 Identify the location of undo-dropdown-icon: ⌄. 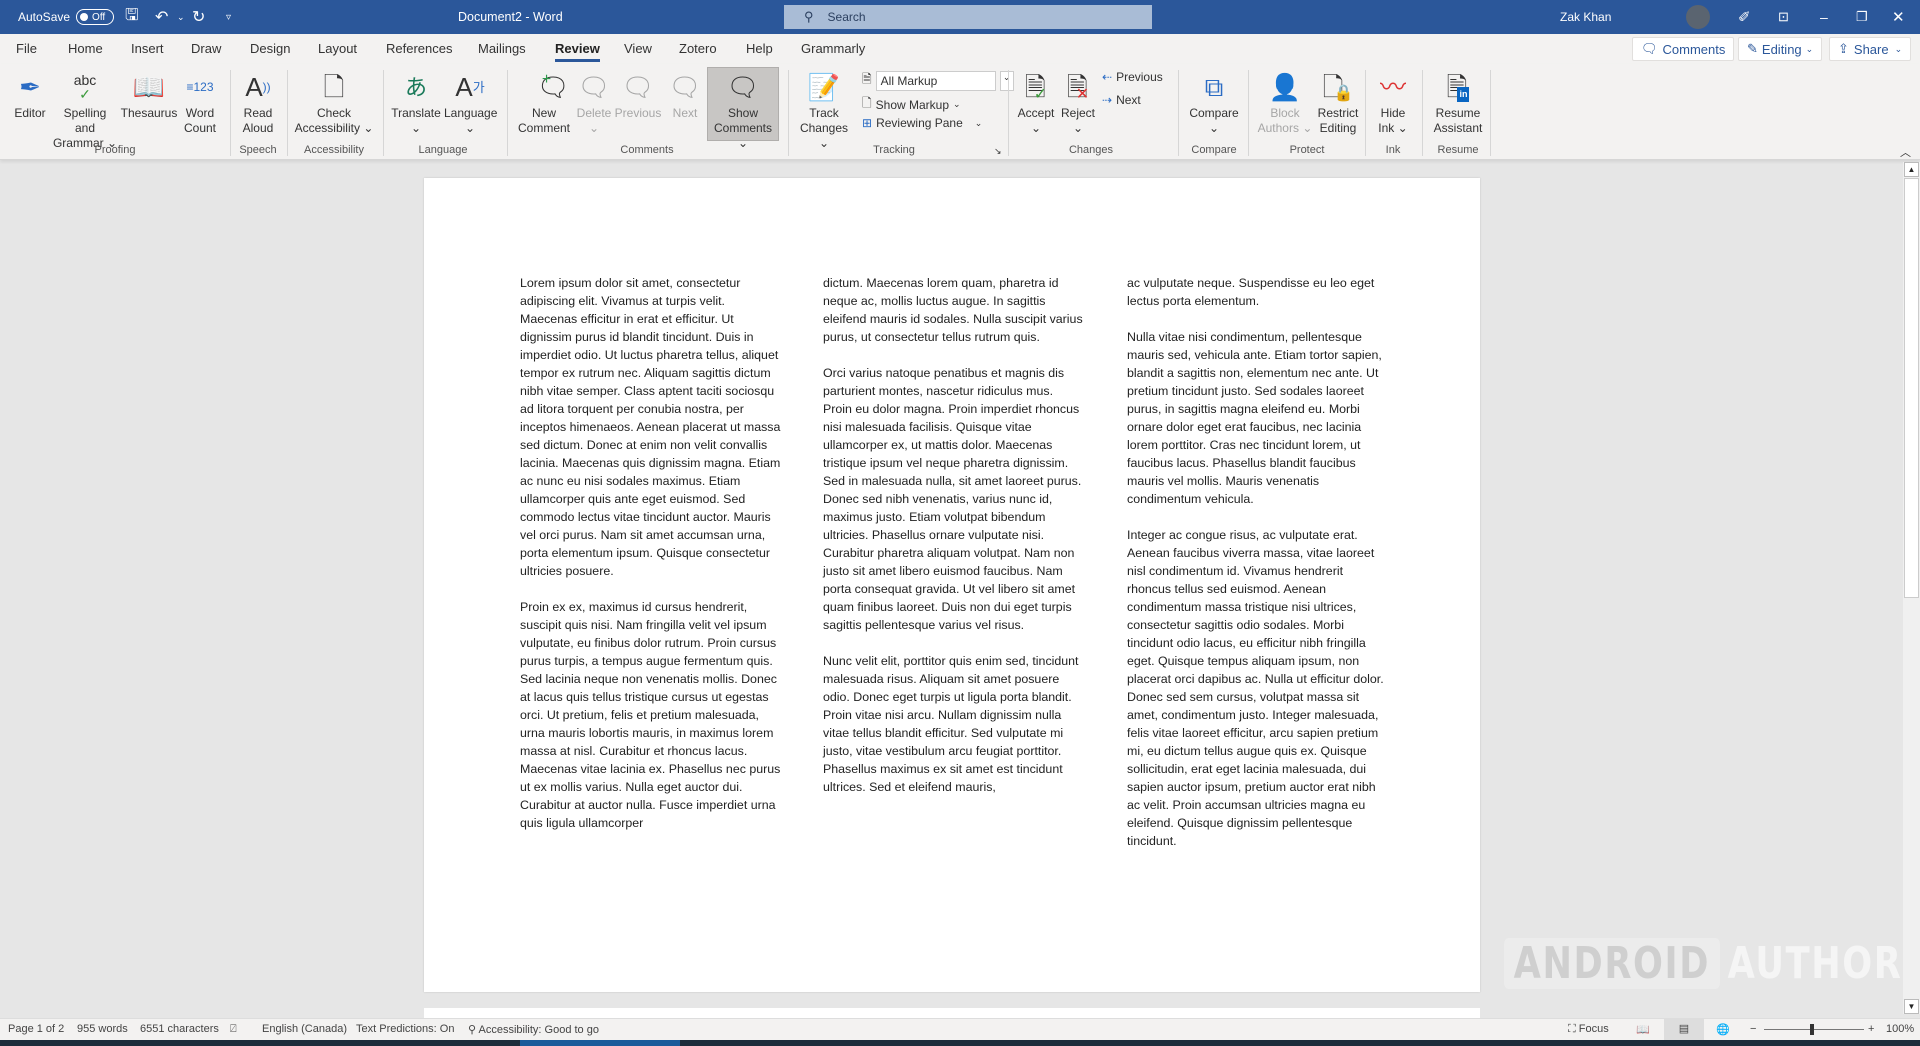
(181, 17).